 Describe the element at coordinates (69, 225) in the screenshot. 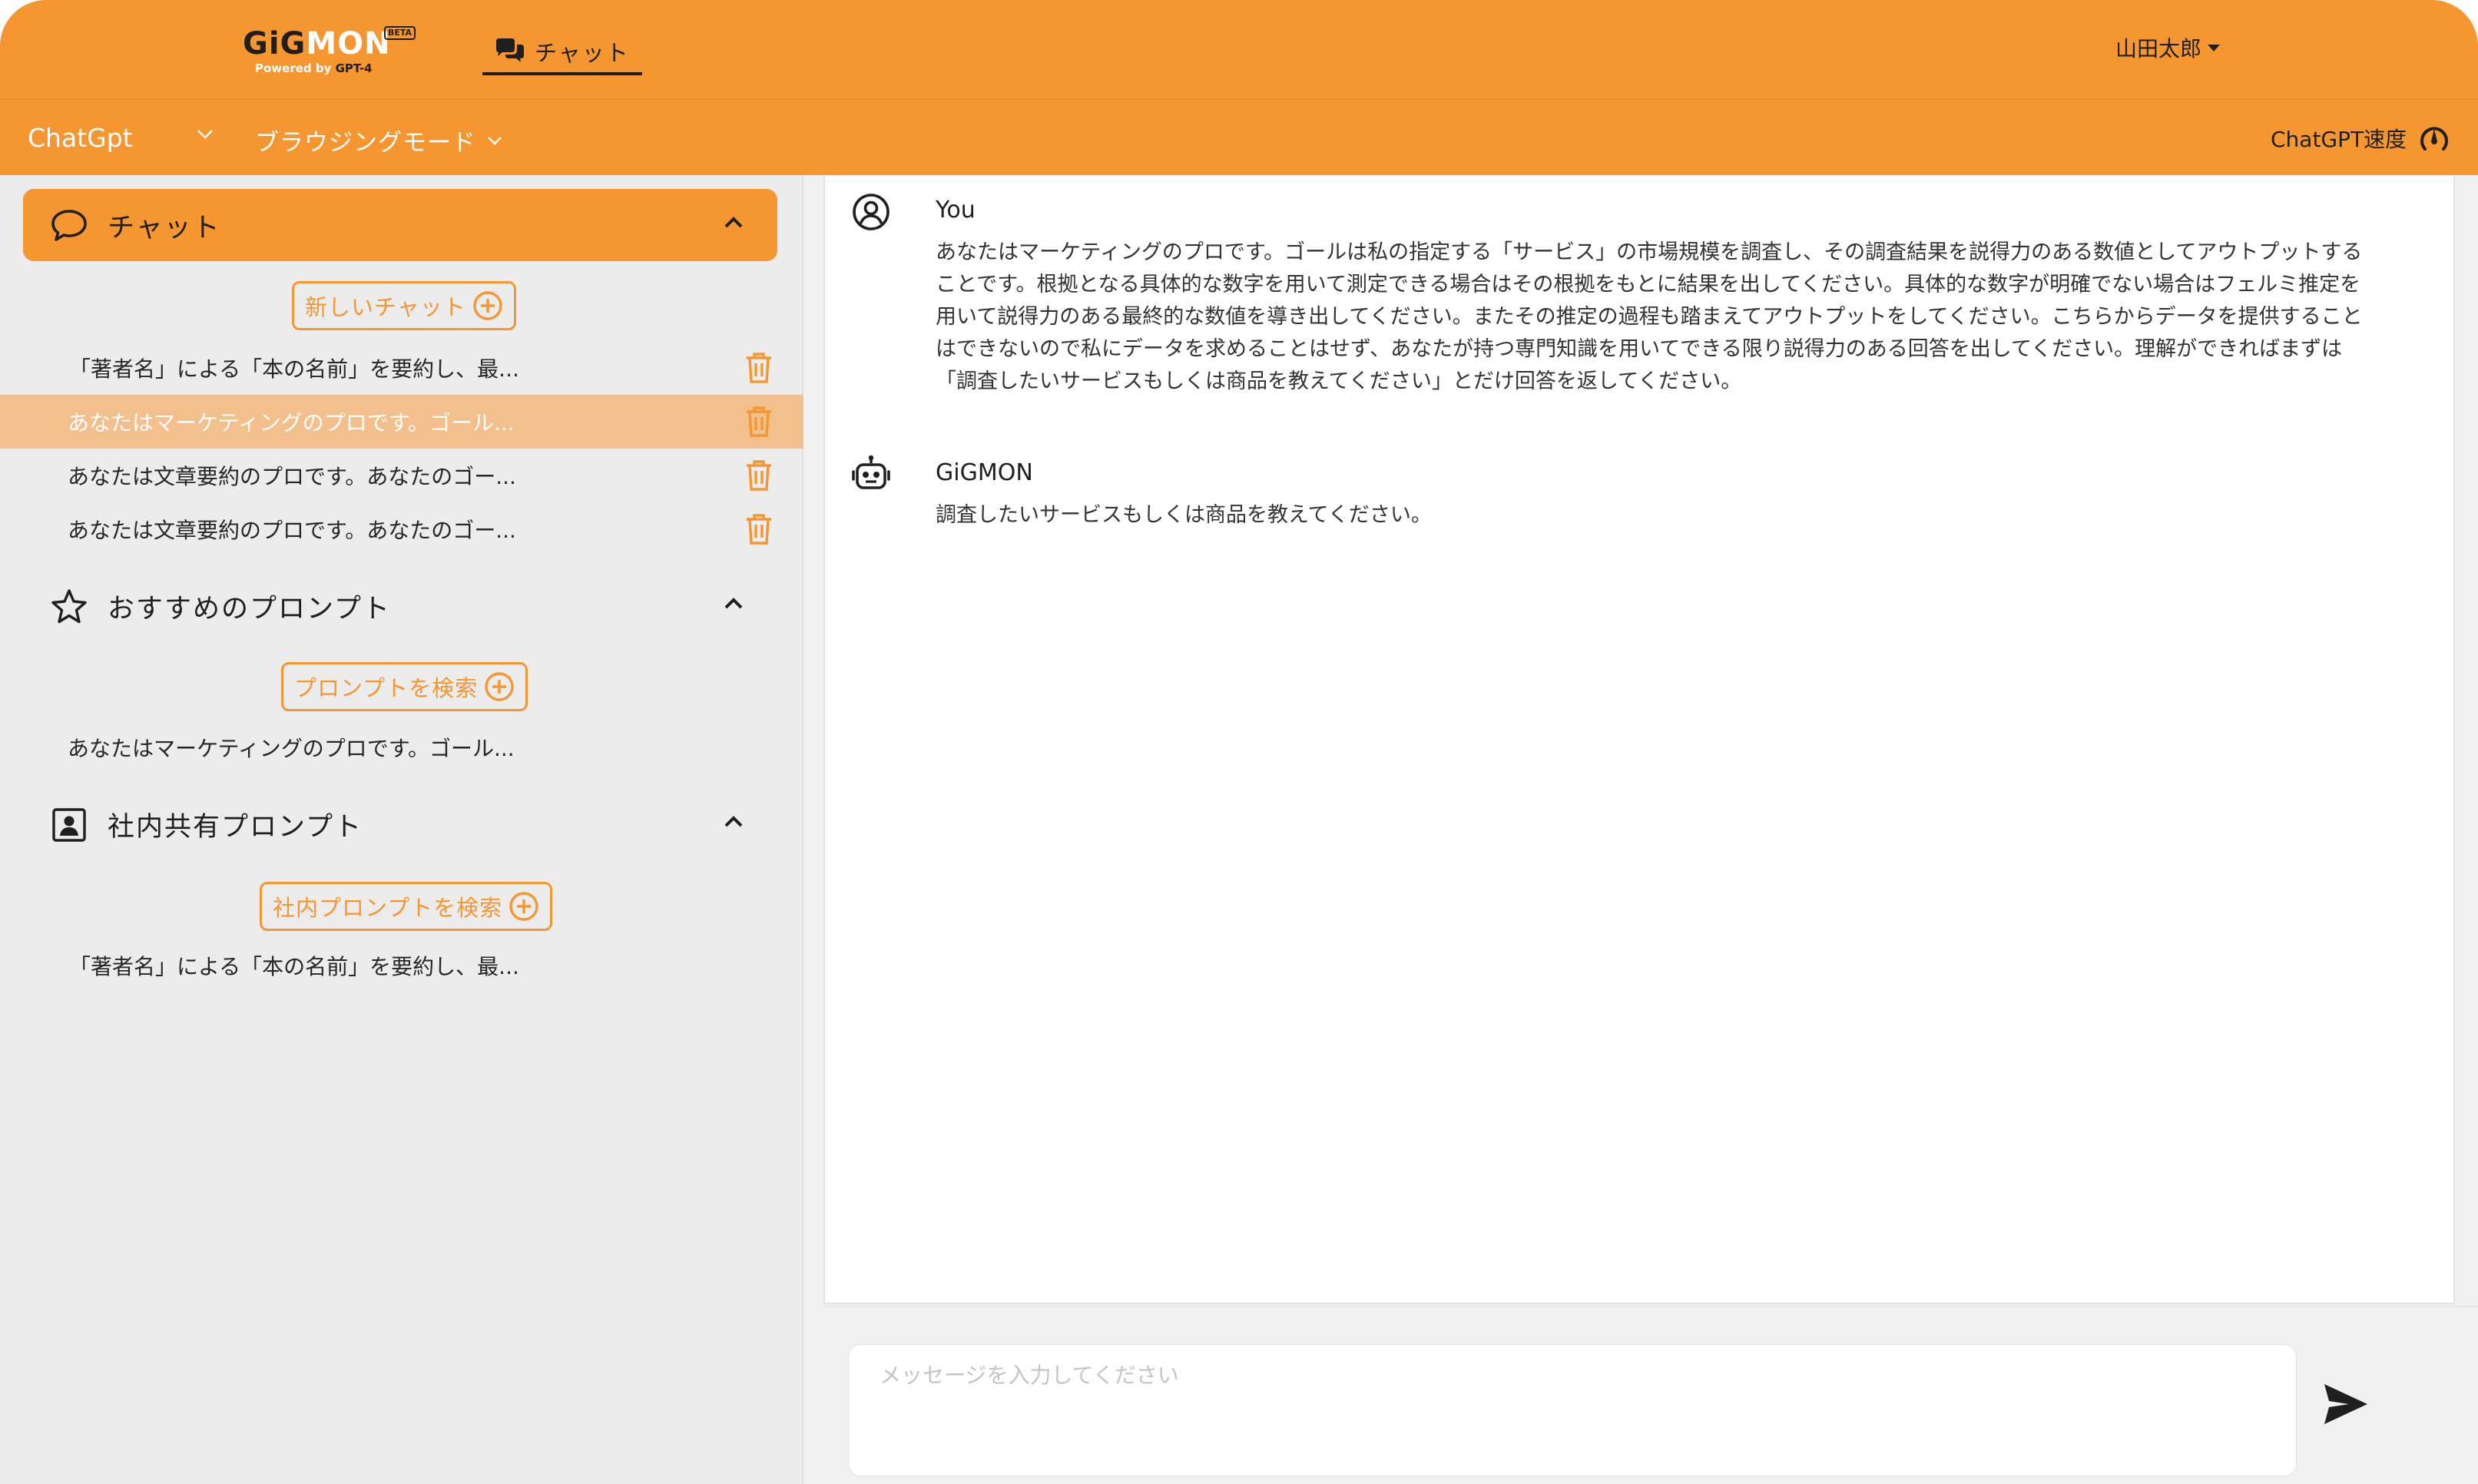

I see `chat-bubble-icon` at that location.